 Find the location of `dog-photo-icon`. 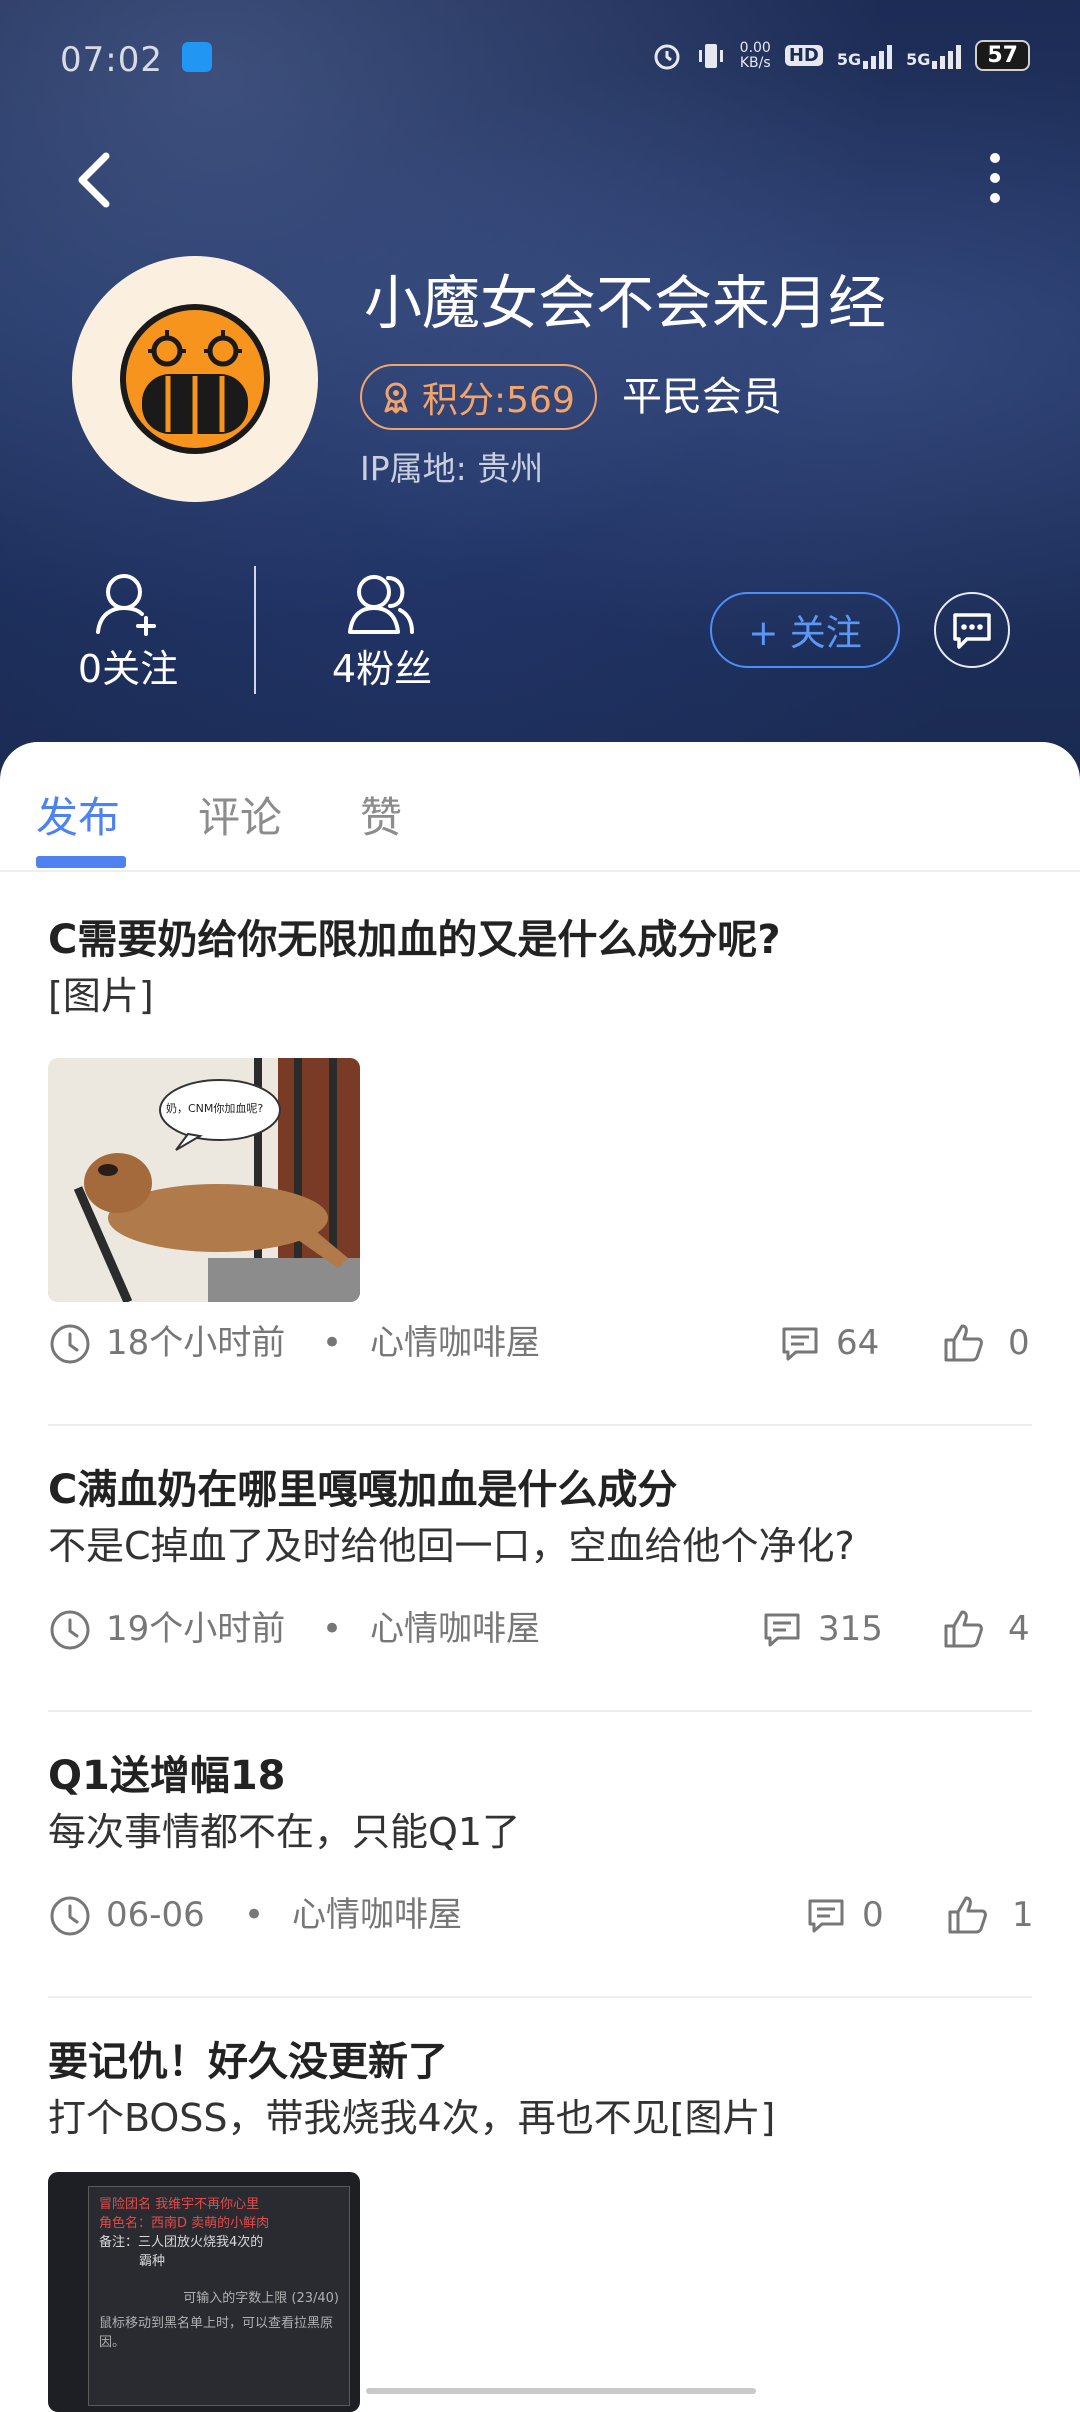

dog-photo-icon is located at coordinates (204, 1180).